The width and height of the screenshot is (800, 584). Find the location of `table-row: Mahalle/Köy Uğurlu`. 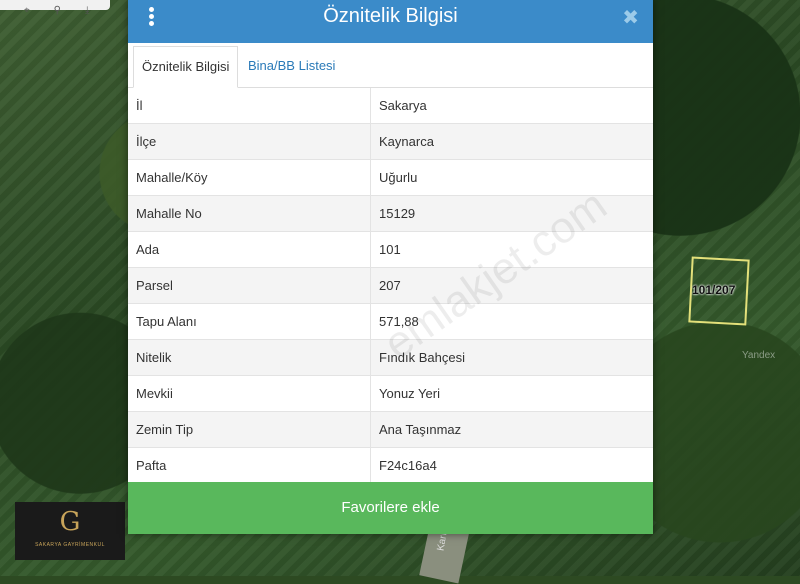

table-row: Mahalle/Köy Uğurlu is located at coordinates (390, 177).